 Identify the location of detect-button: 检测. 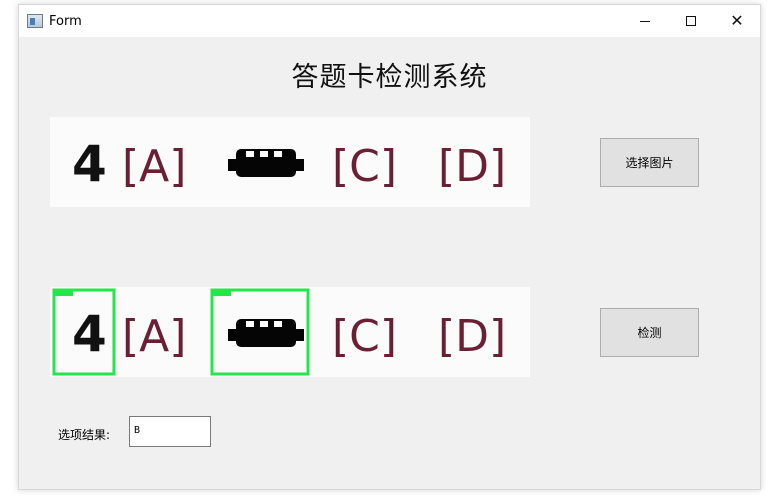
(649, 332).